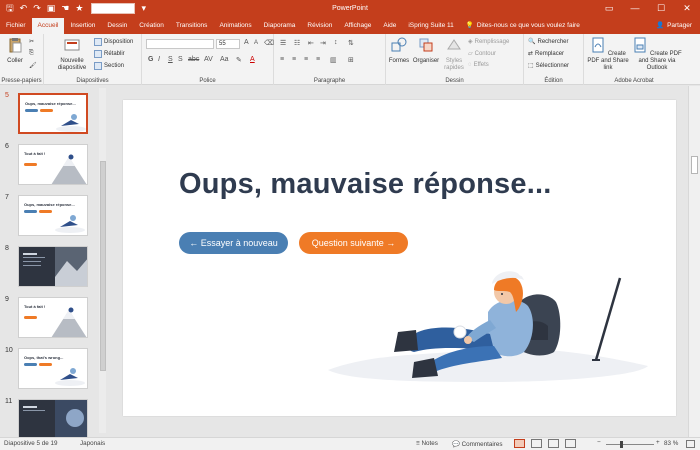 This screenshot has height=450, width=700. I want to click on thumbnail-8: 8, so click(56, 268).